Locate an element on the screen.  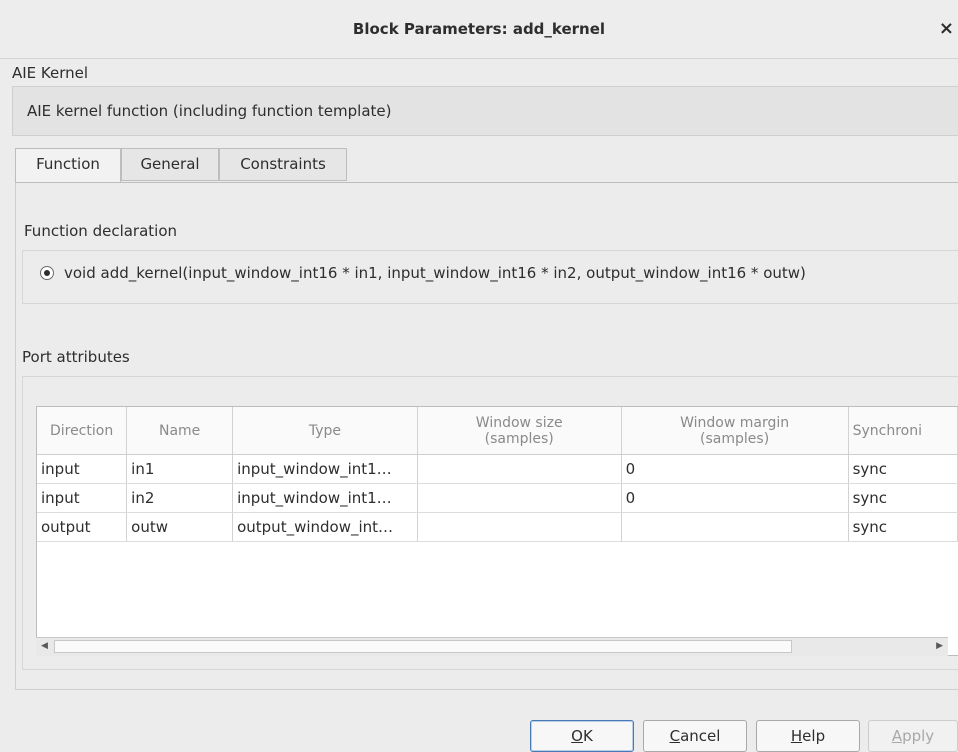
column-header-name: Name is located at coordinates (180, 431).